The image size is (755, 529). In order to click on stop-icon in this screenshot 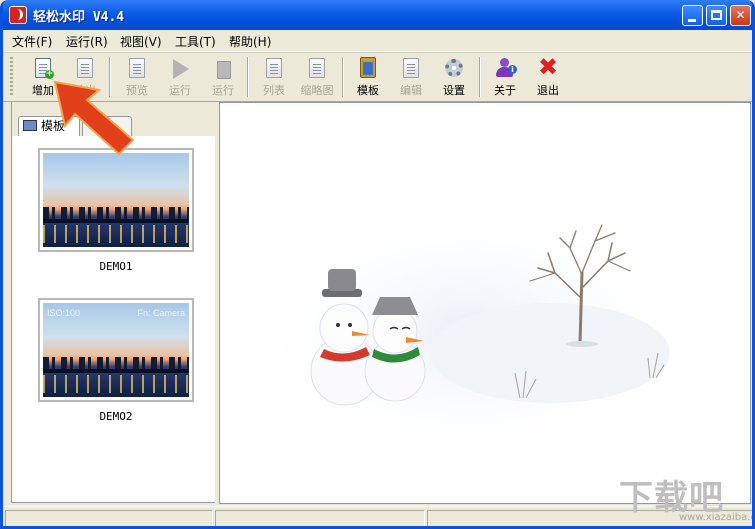, I will do `click(223, 69)`.